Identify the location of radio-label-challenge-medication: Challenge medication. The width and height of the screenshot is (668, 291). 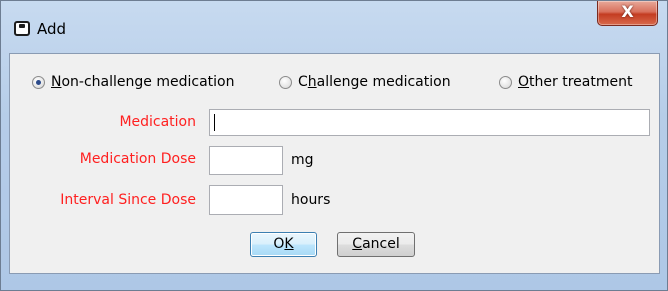
(374, 82).